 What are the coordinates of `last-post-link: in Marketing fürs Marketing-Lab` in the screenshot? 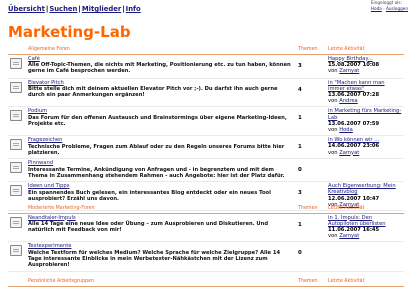 It's located at (365, 114).